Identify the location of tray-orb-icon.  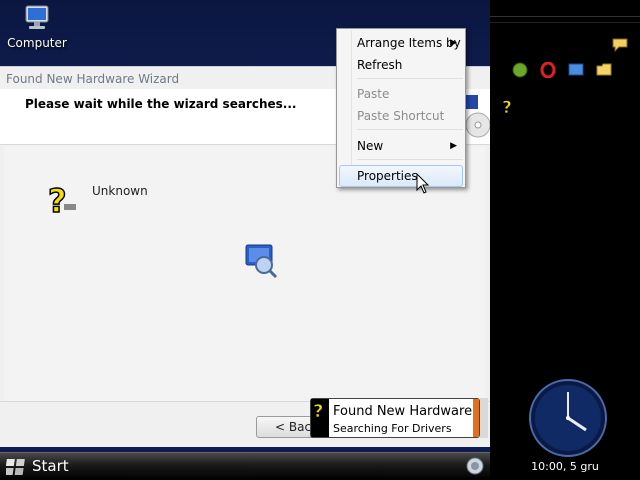
(475, 466).